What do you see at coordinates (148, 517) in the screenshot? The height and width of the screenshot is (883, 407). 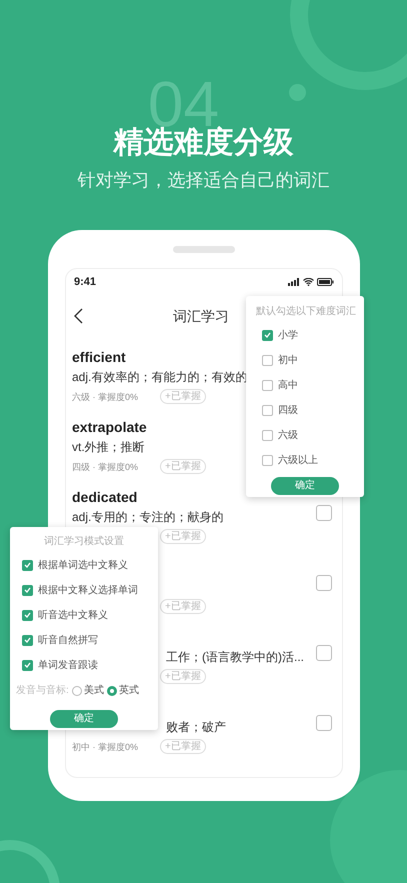 I see `word-meaning: adj.专用的；专注的；献身的` at bounding box center [148, 517].